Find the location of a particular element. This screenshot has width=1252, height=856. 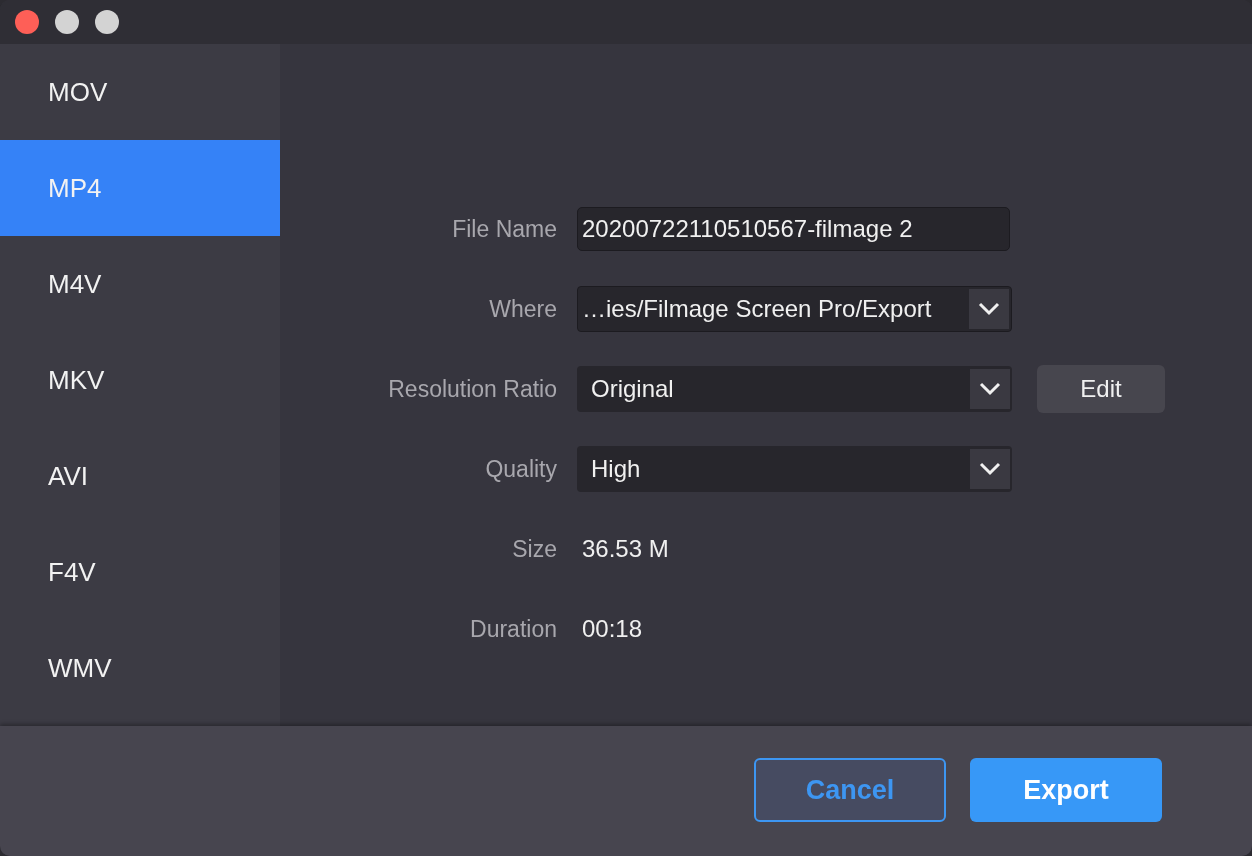

field-label: Resolution Ratio is located at coordinates (472, 389).